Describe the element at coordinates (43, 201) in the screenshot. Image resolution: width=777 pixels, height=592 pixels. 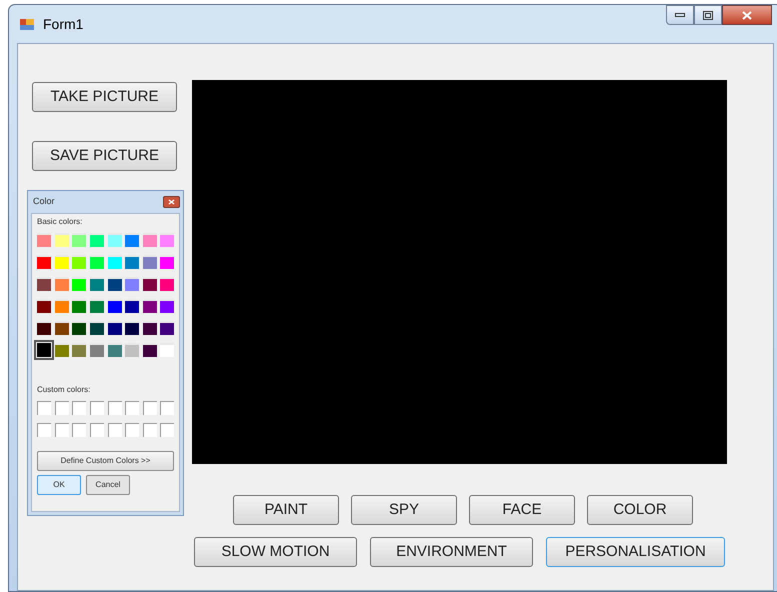
I see `dialog-title: Color` at that location.